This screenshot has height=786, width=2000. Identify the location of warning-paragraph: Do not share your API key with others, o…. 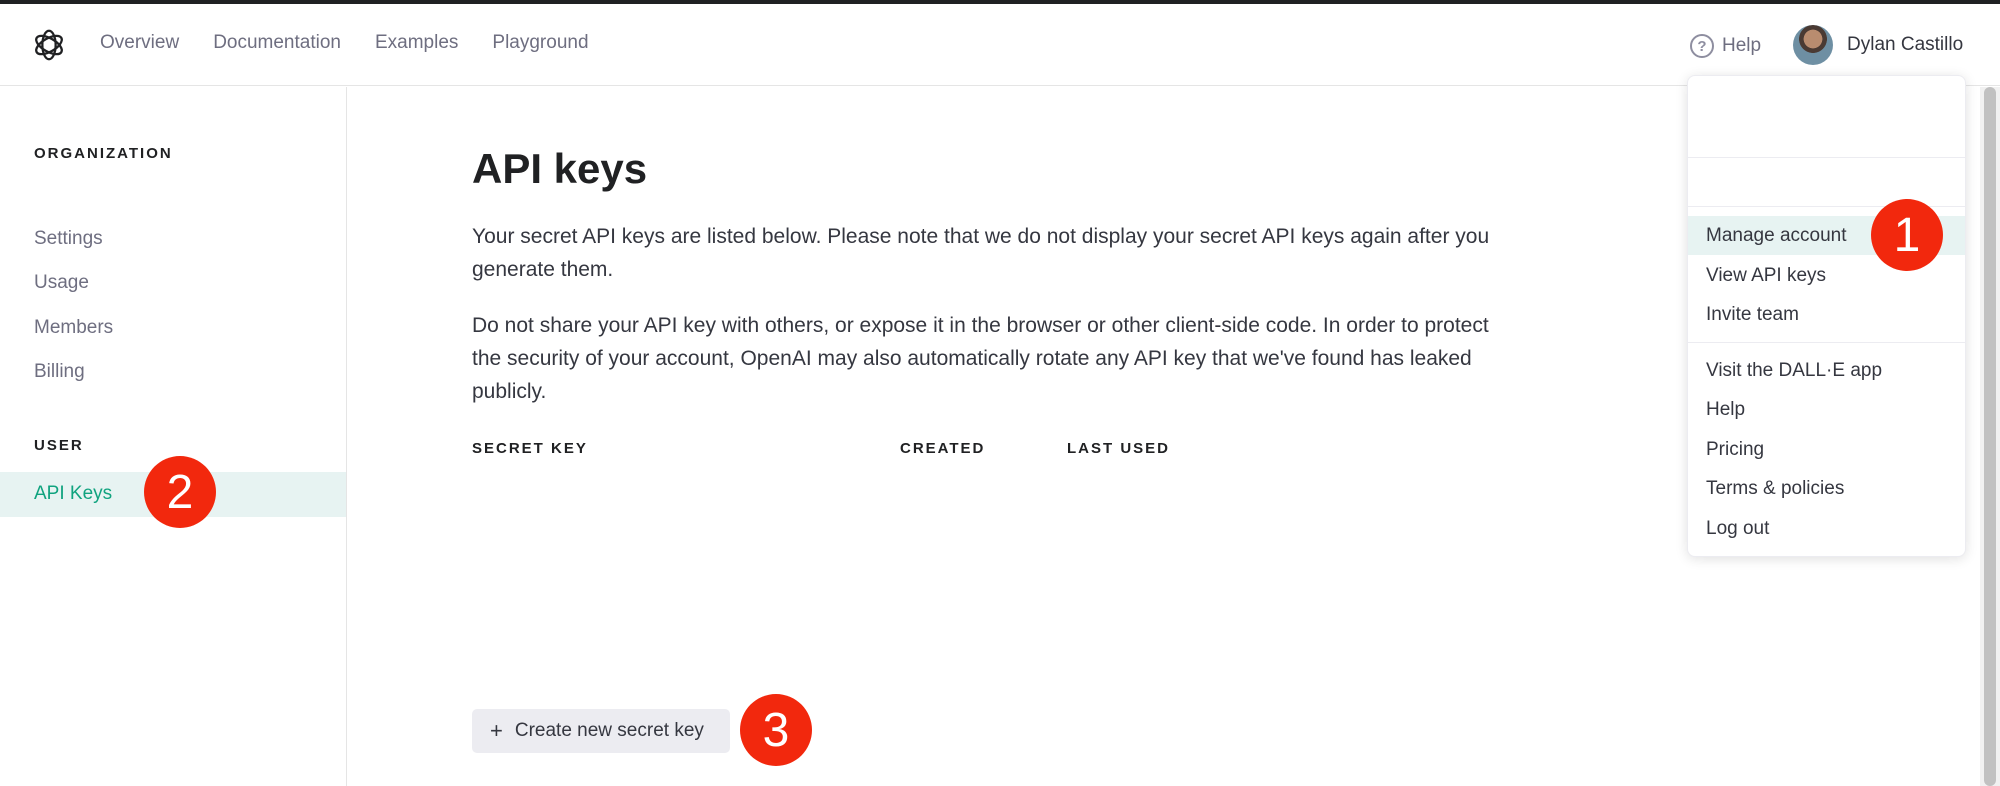
(980, 358).